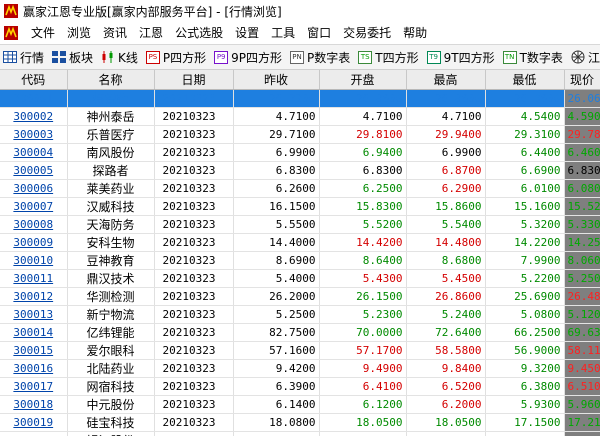  I want to click on cell-code: 300001, so click(34, 98).